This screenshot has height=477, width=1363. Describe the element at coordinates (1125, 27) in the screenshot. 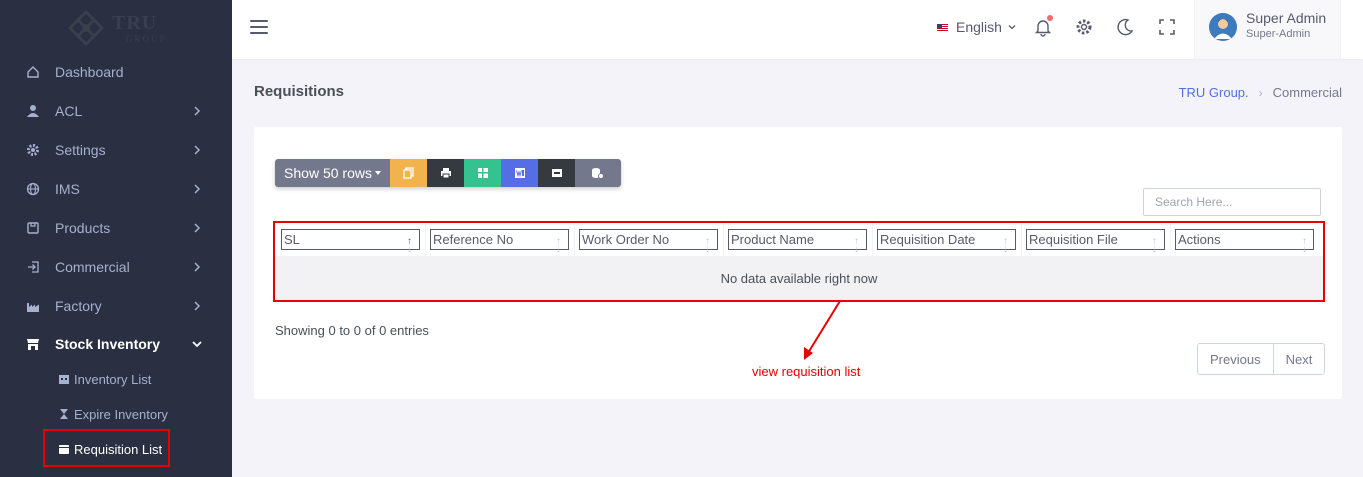

I see `moon-icon` at that location.